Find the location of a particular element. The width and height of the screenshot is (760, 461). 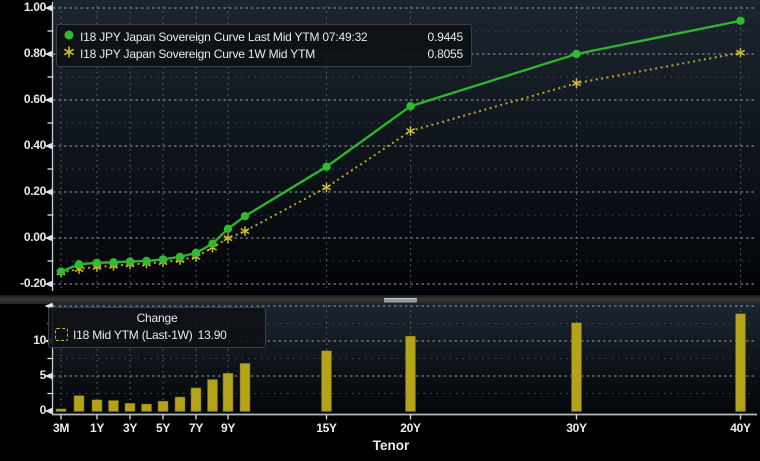

asterisk-marker-icon is located at coordinates (69, 53).